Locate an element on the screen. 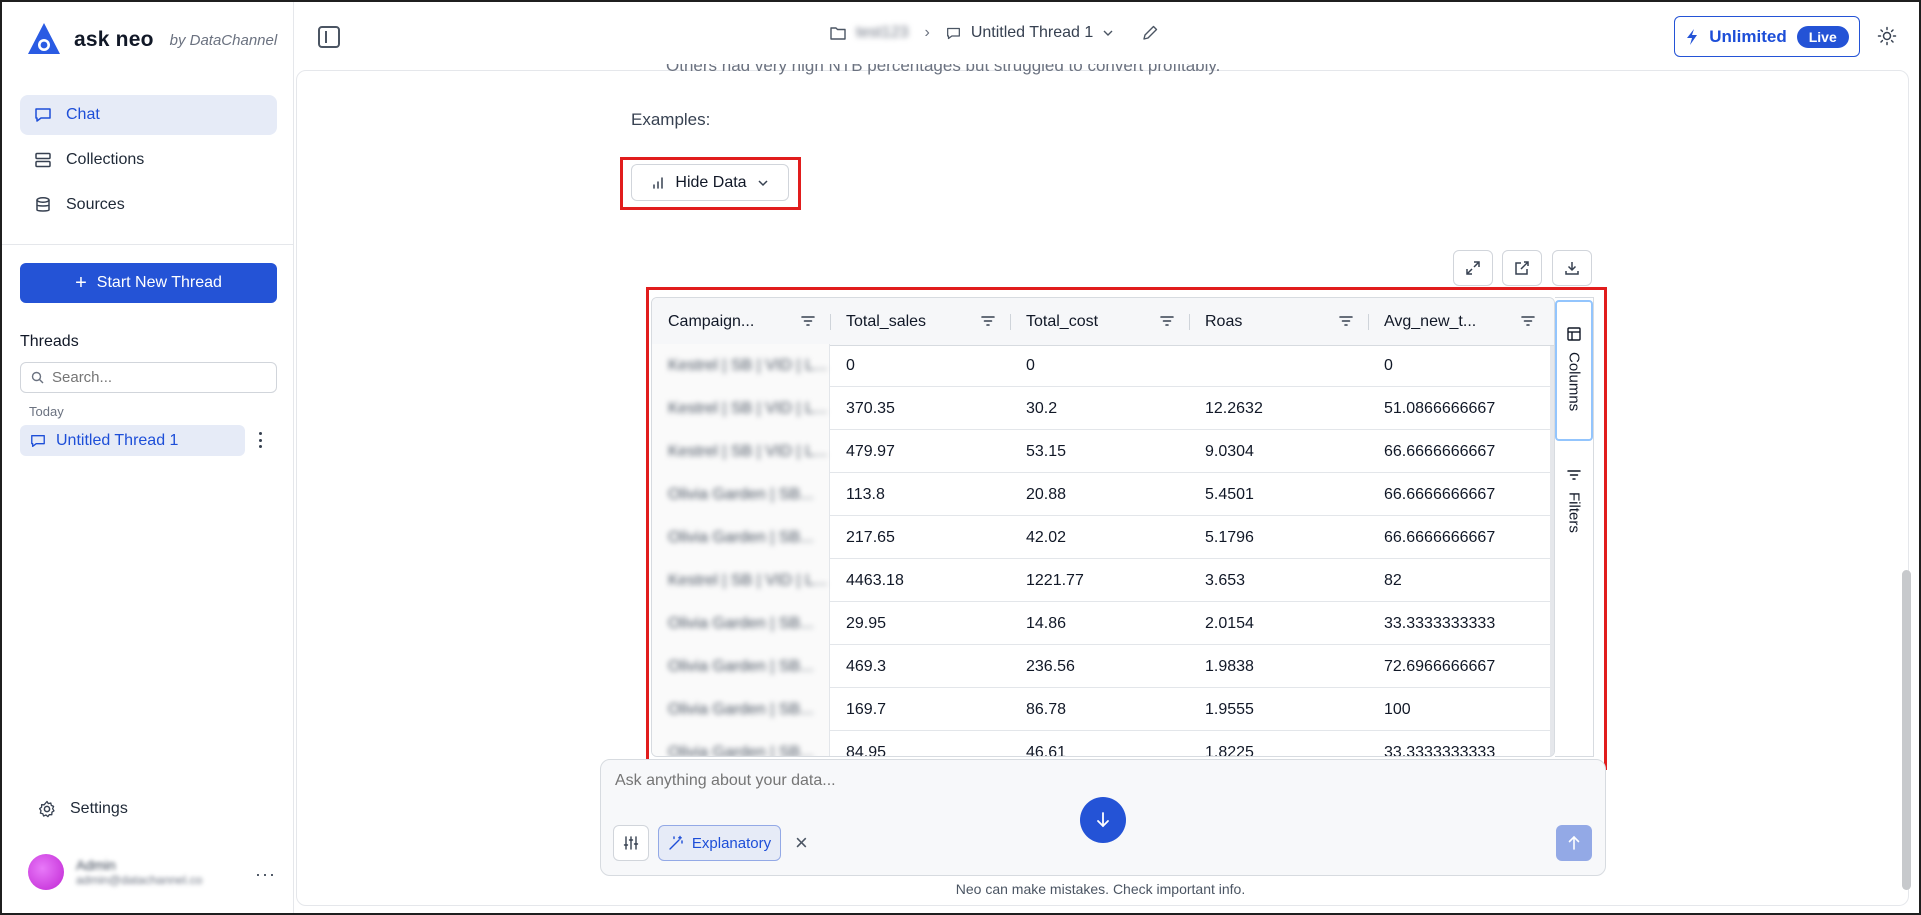 Image resolution: width=1921 pixels, height=915 pixels. close-icon: × is located at coordinates (801, 843).